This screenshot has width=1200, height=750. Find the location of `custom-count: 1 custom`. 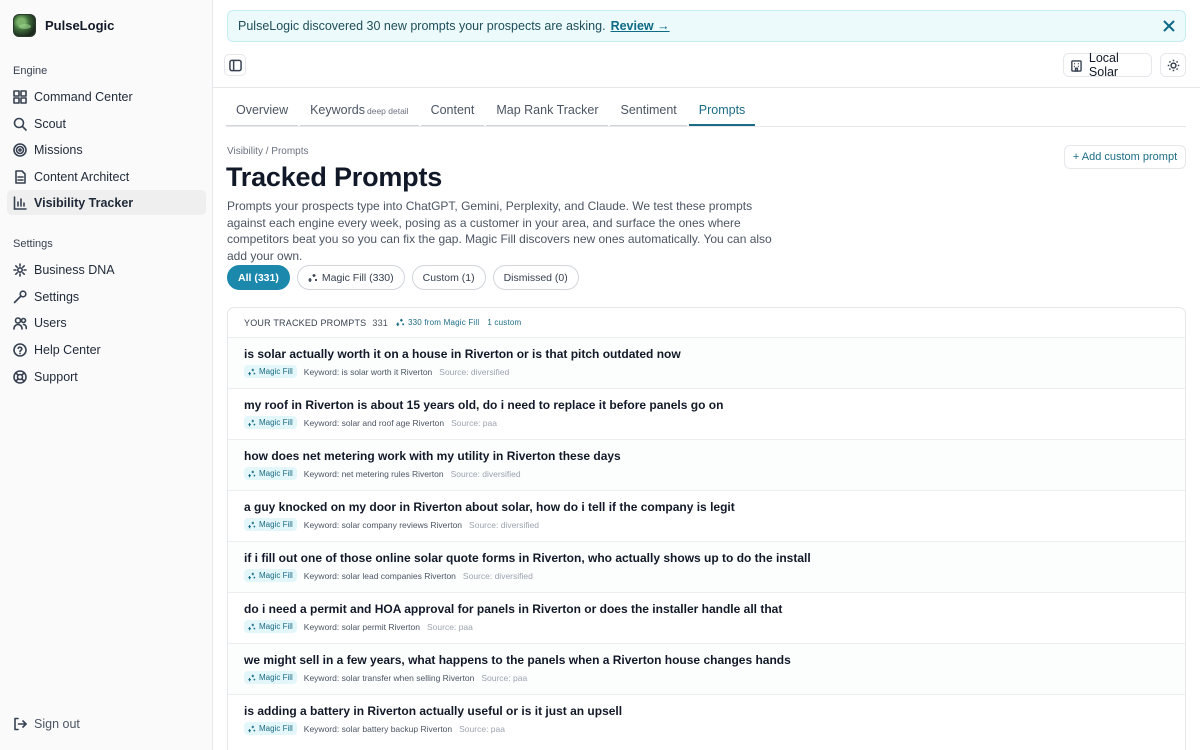

custom-count: 1 custom is located at coordinates (504, 322).